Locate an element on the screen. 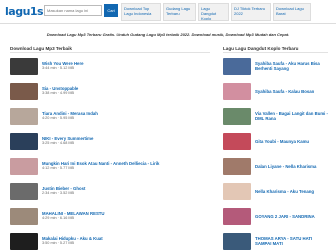 The image size is (336, 252). song-meta: 3:44 min · 5.12 MB is located at coordinates (58, 68).